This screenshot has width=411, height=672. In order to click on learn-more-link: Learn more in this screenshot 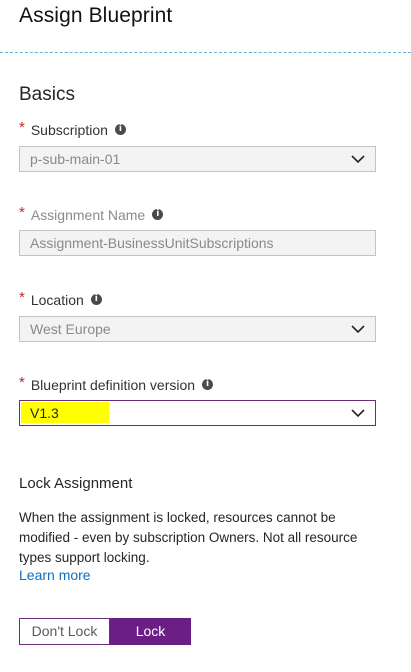, I will do `click(55, 575)`.